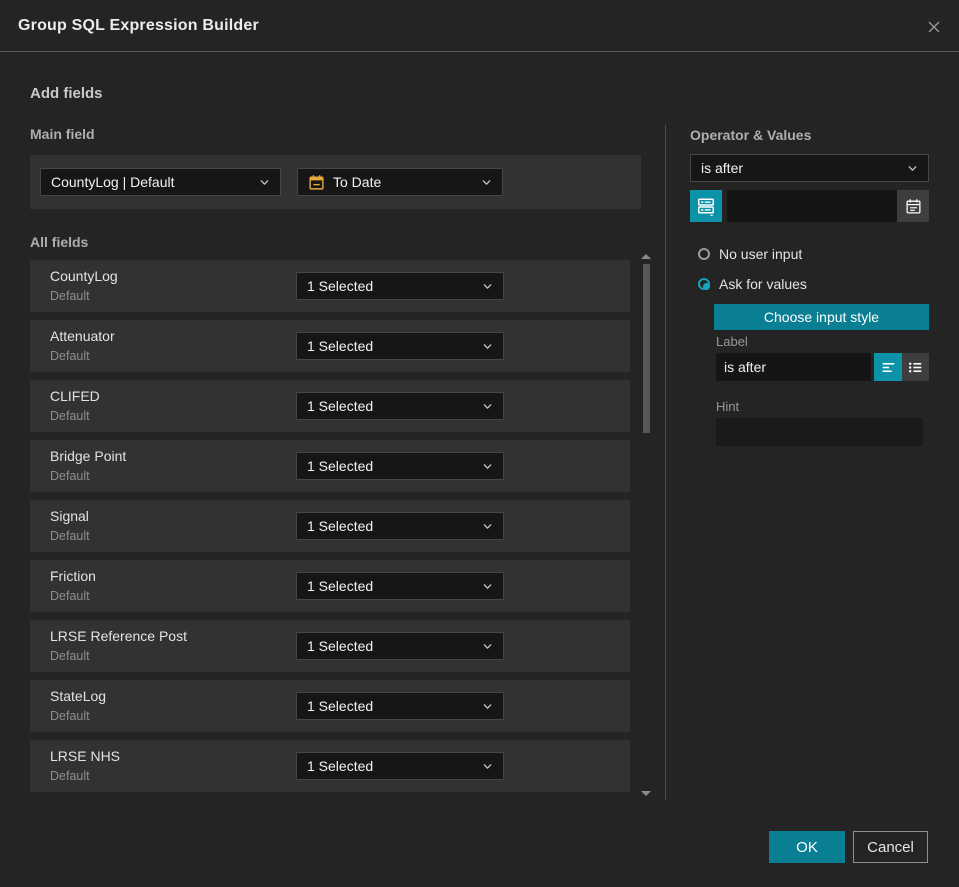  I want to click on align-left-lines-icon, so click(888, 367).